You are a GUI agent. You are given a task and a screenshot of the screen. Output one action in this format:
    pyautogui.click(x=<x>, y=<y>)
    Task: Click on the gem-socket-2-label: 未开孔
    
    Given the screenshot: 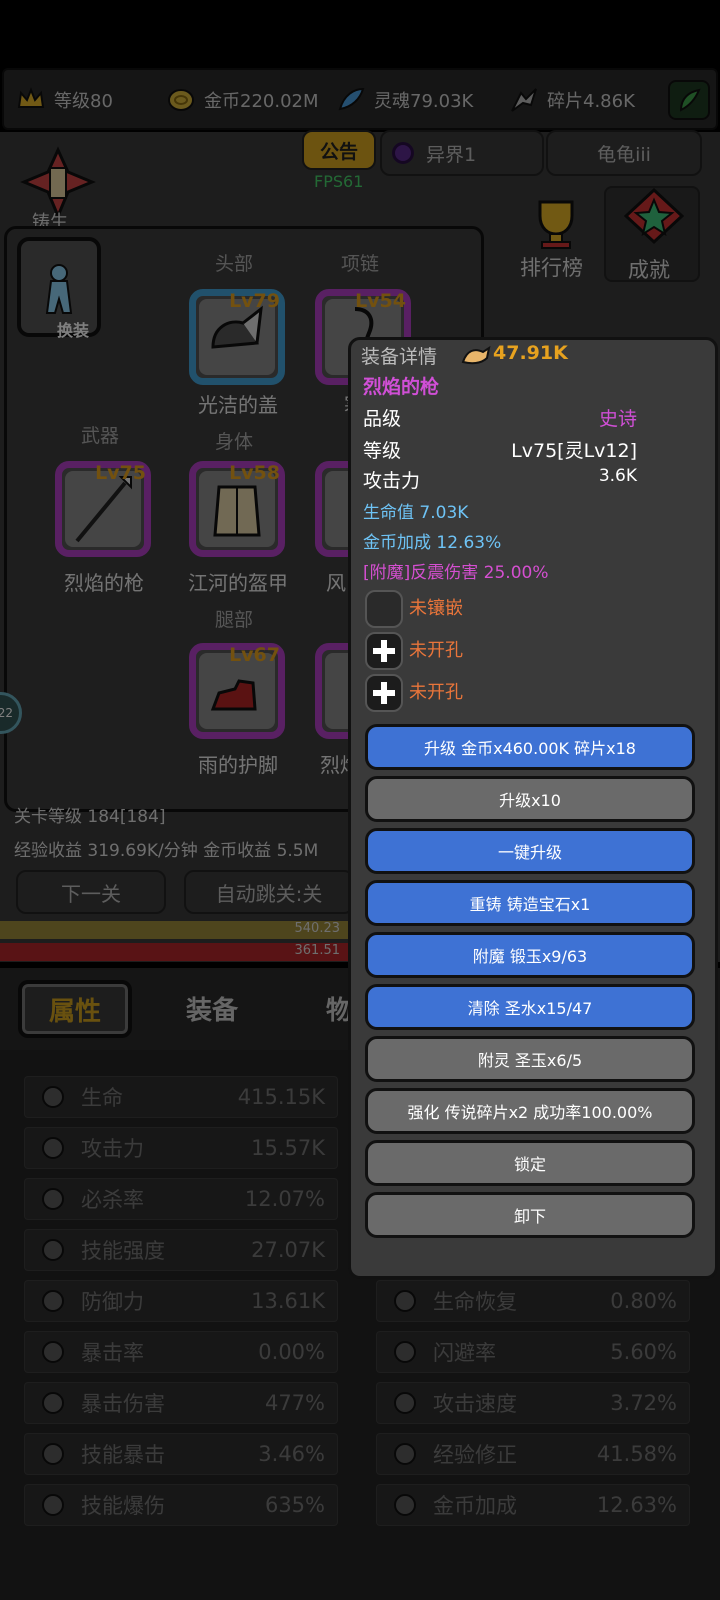 What is the action you would take?
    pyautogui.click(x=436, y=650)
    